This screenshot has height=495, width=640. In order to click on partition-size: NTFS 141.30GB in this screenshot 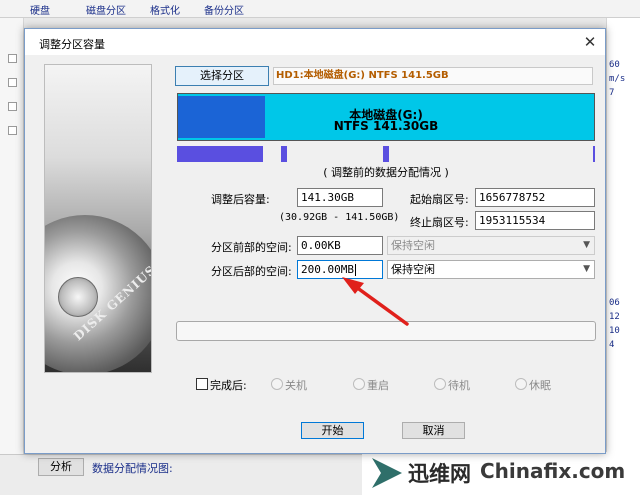, I will do `click(386, 126)`.